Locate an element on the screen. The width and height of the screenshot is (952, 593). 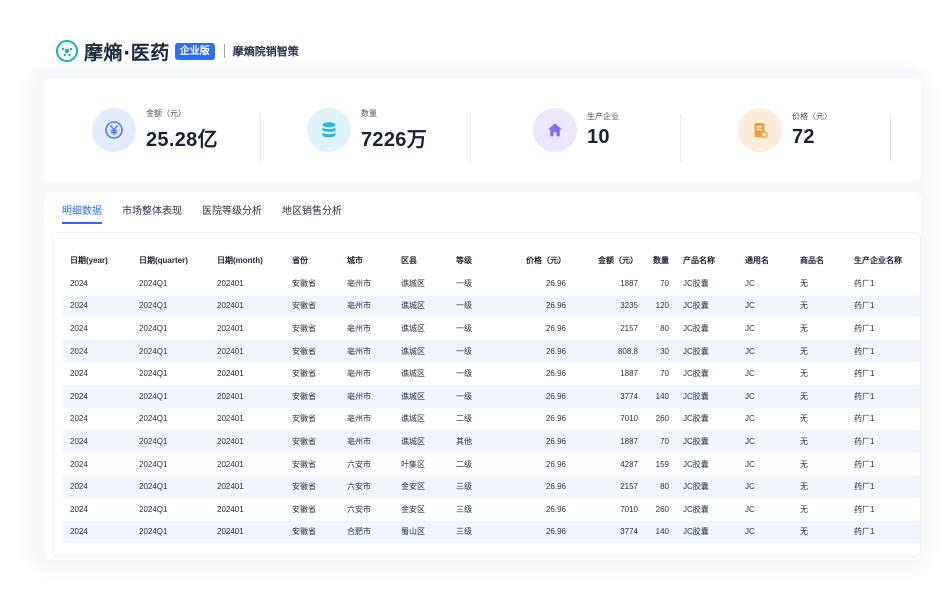
tab-hospital-level: 医院等级分析 is located at coordinates (232, 213).